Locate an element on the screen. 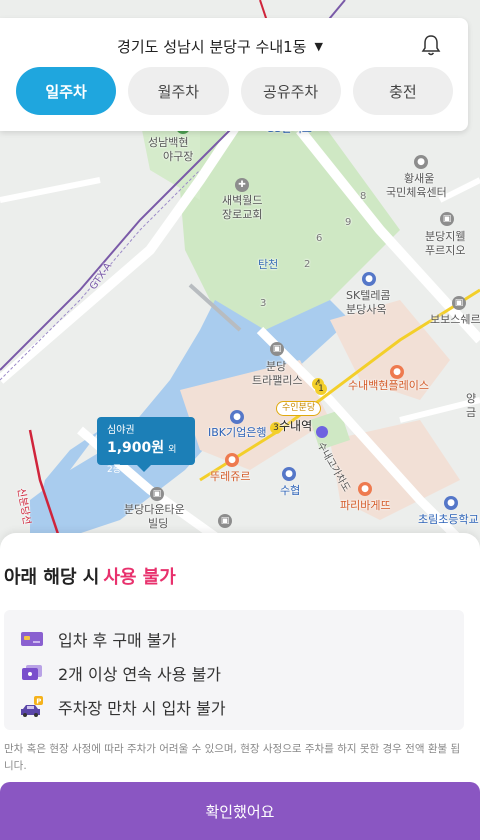  map-label-subaek: 수내백현플레이스 is located at coordinates (388, 385).